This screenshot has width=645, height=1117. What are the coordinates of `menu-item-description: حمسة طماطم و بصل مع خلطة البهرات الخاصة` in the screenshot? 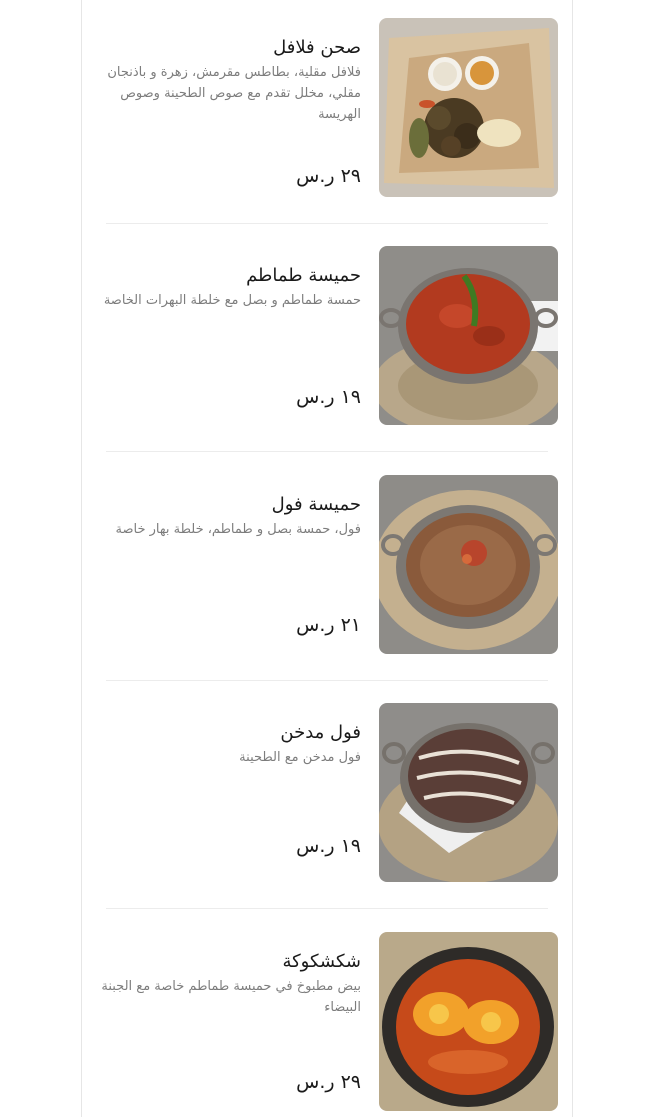 It's located at (232, 300).